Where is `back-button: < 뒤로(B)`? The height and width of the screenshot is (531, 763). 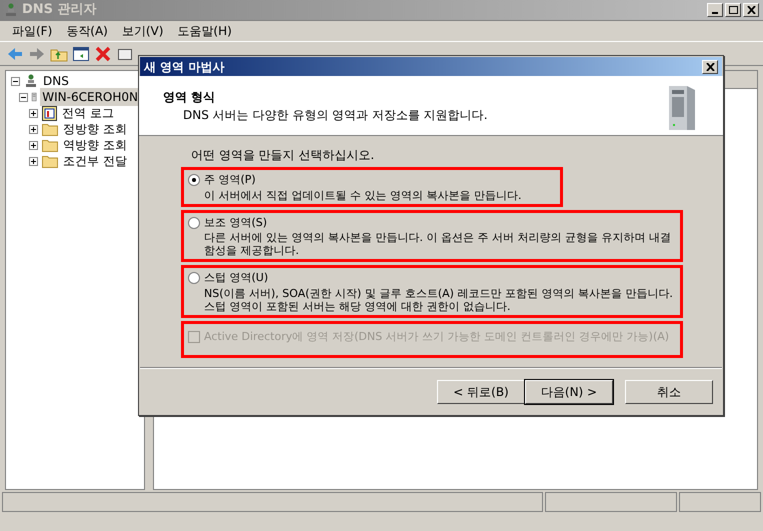 back-button: < 뒤로(B) is located at coordinates (481, 392).